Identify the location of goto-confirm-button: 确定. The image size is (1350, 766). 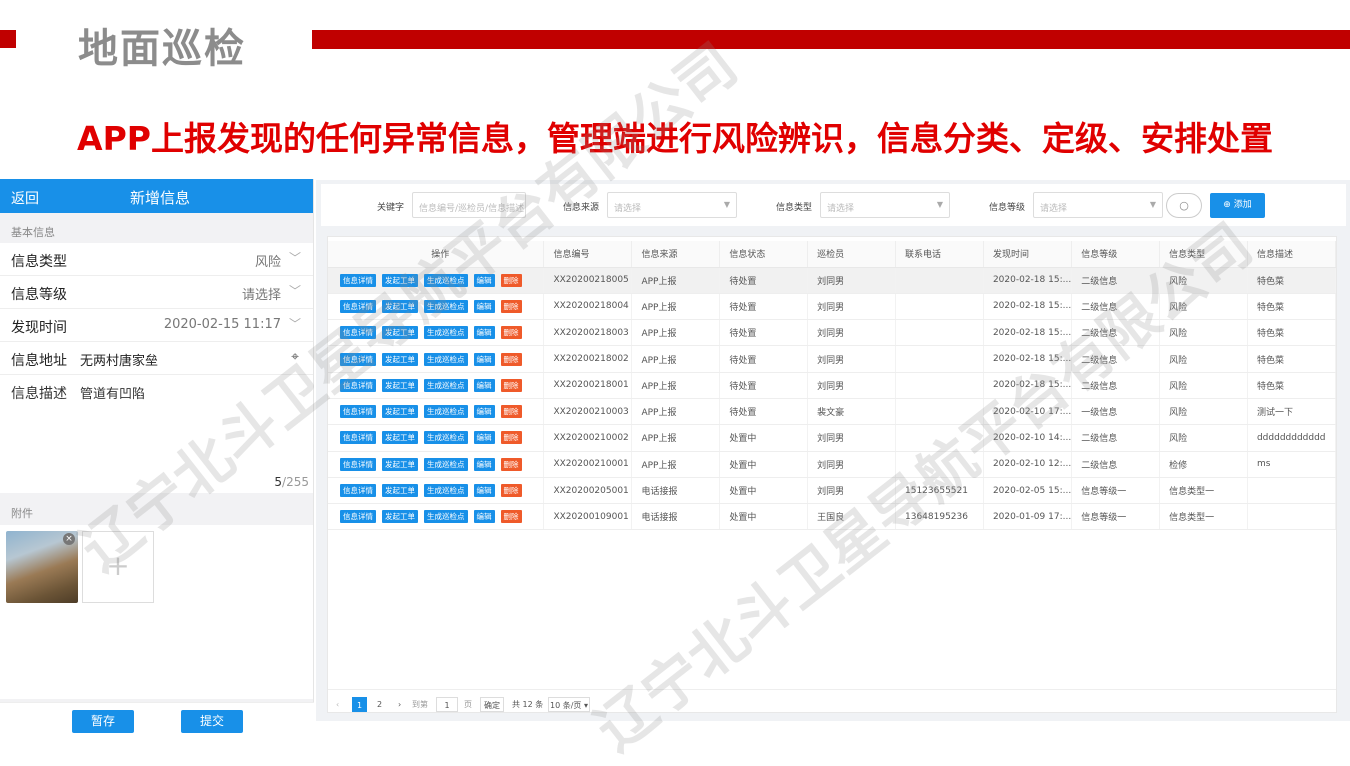
(492, 704).